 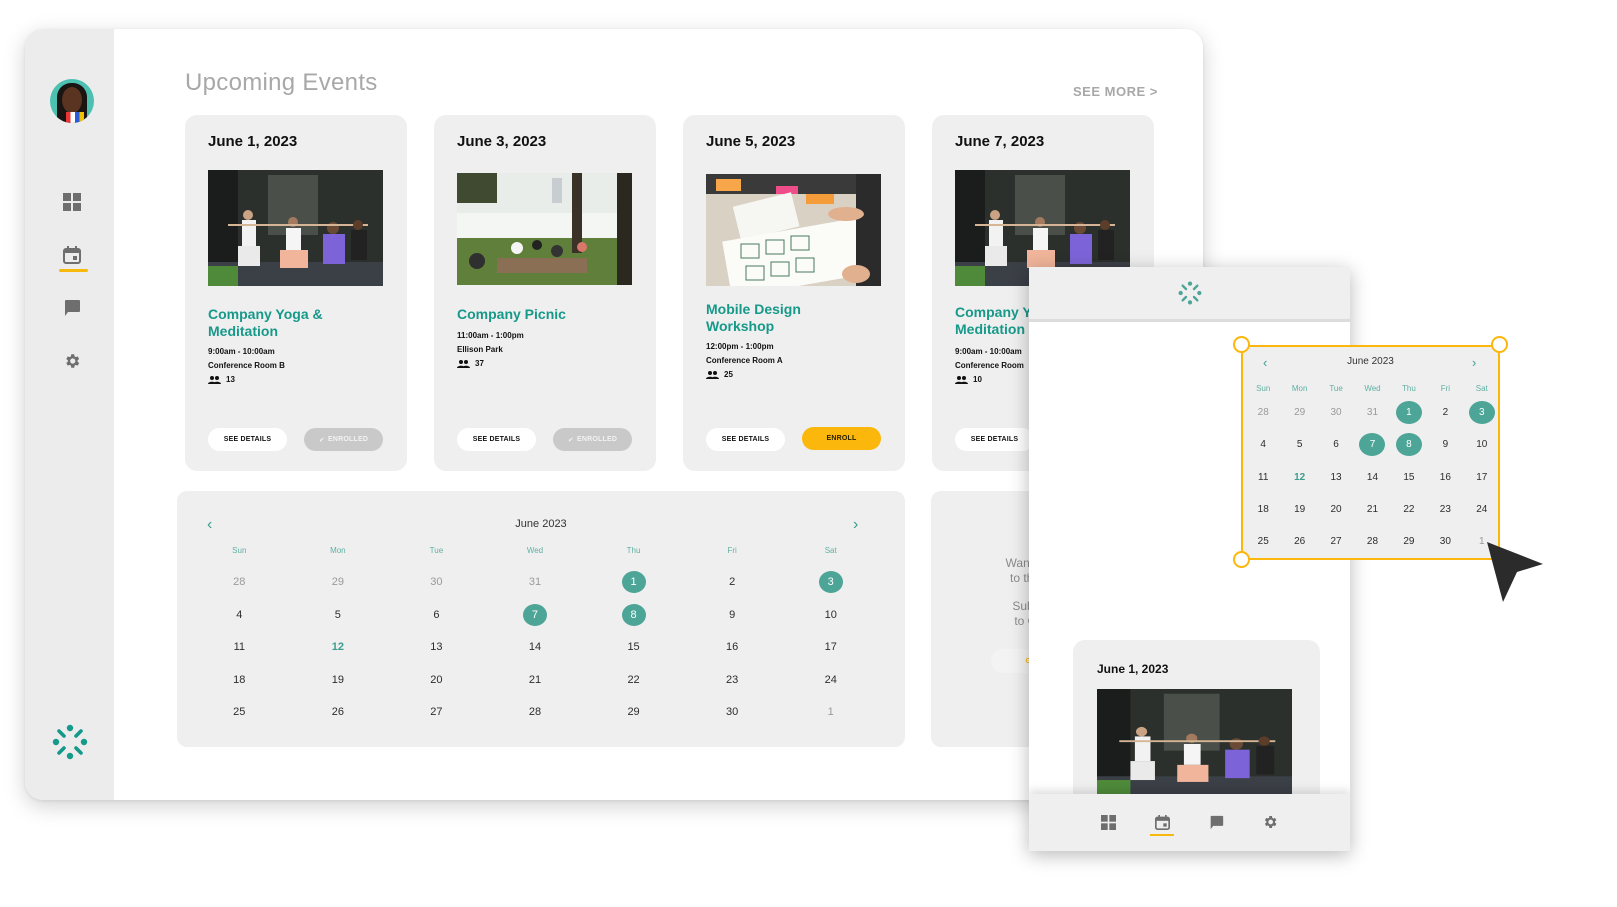 I want to click on sidebar-item-messages, so click(x=72, y=308).